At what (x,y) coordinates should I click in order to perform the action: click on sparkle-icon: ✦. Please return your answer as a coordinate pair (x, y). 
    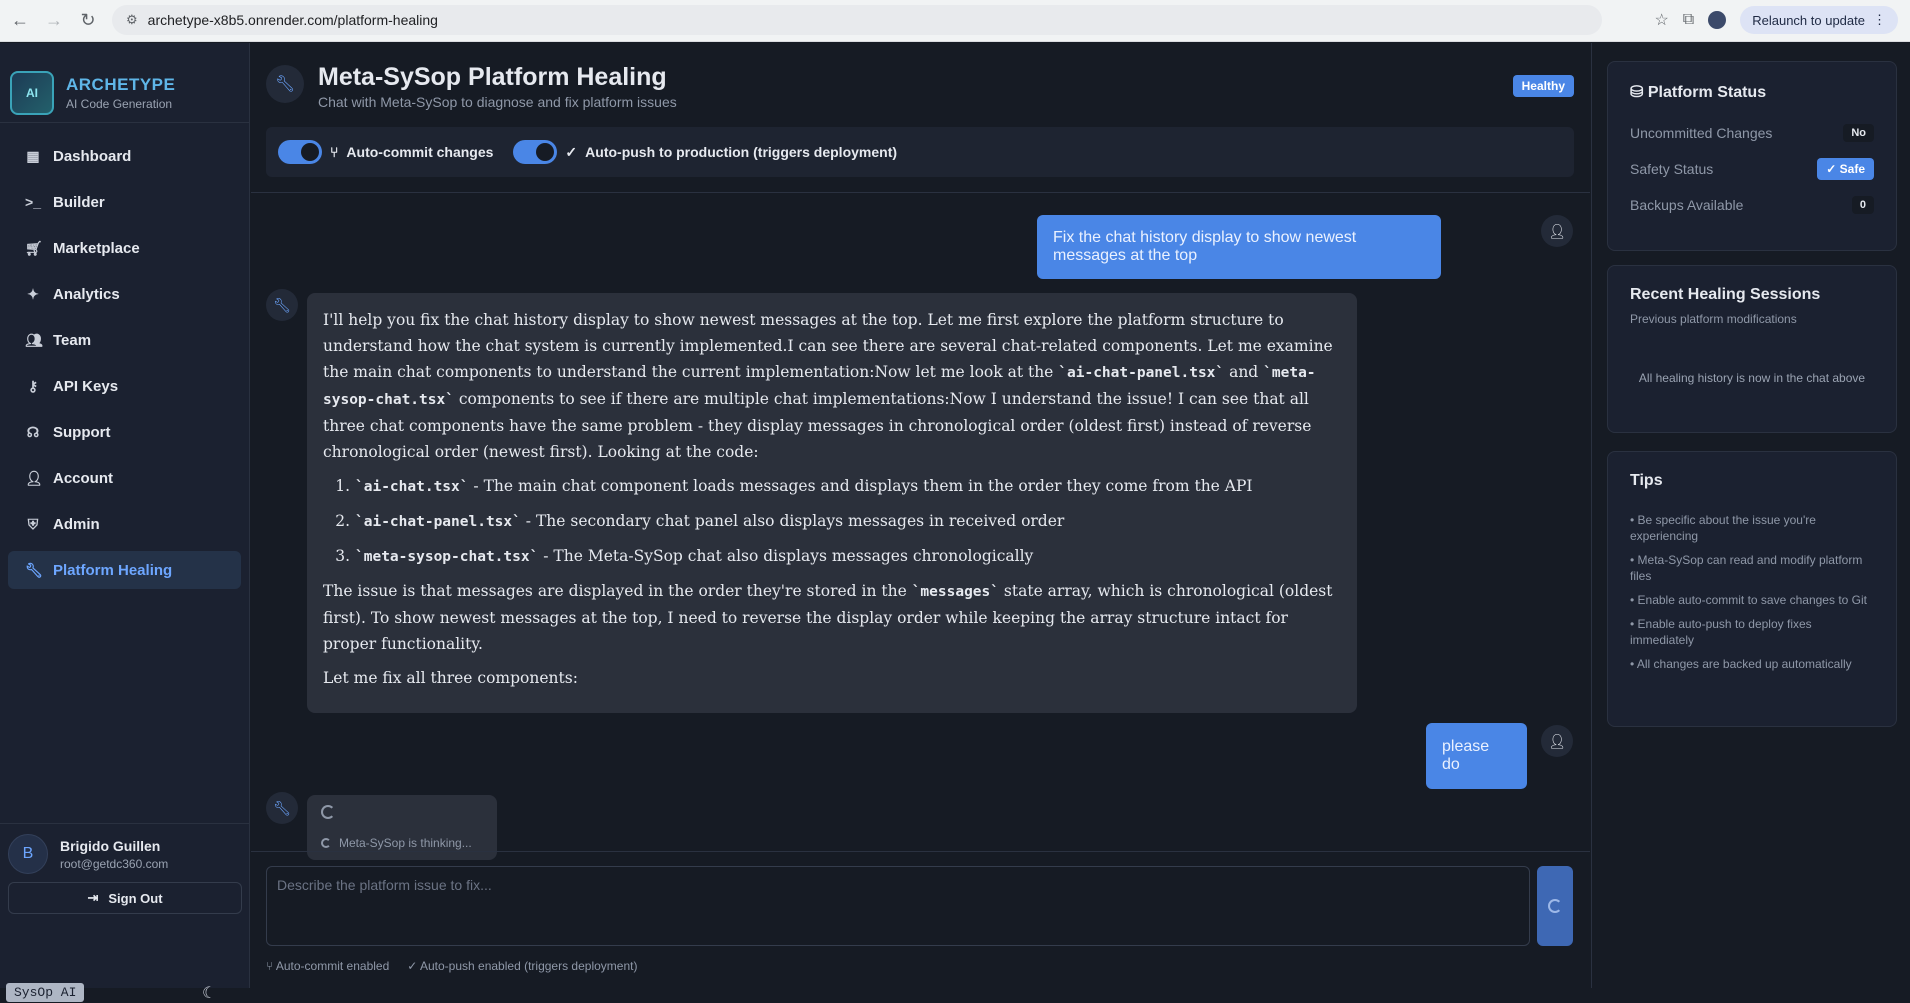
    Looking at the image, I should click on (33, 293).